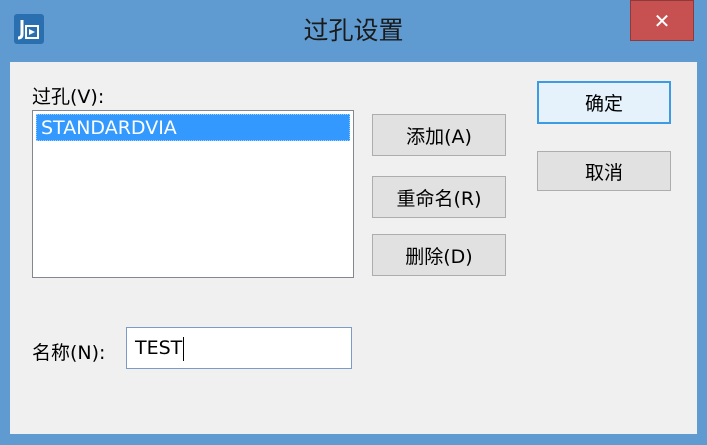 This screenshot has width=707, height=445. Describe the element at coordinates (439, 135) in the screenshot. I see `add-button: 添加(A)` at that location.